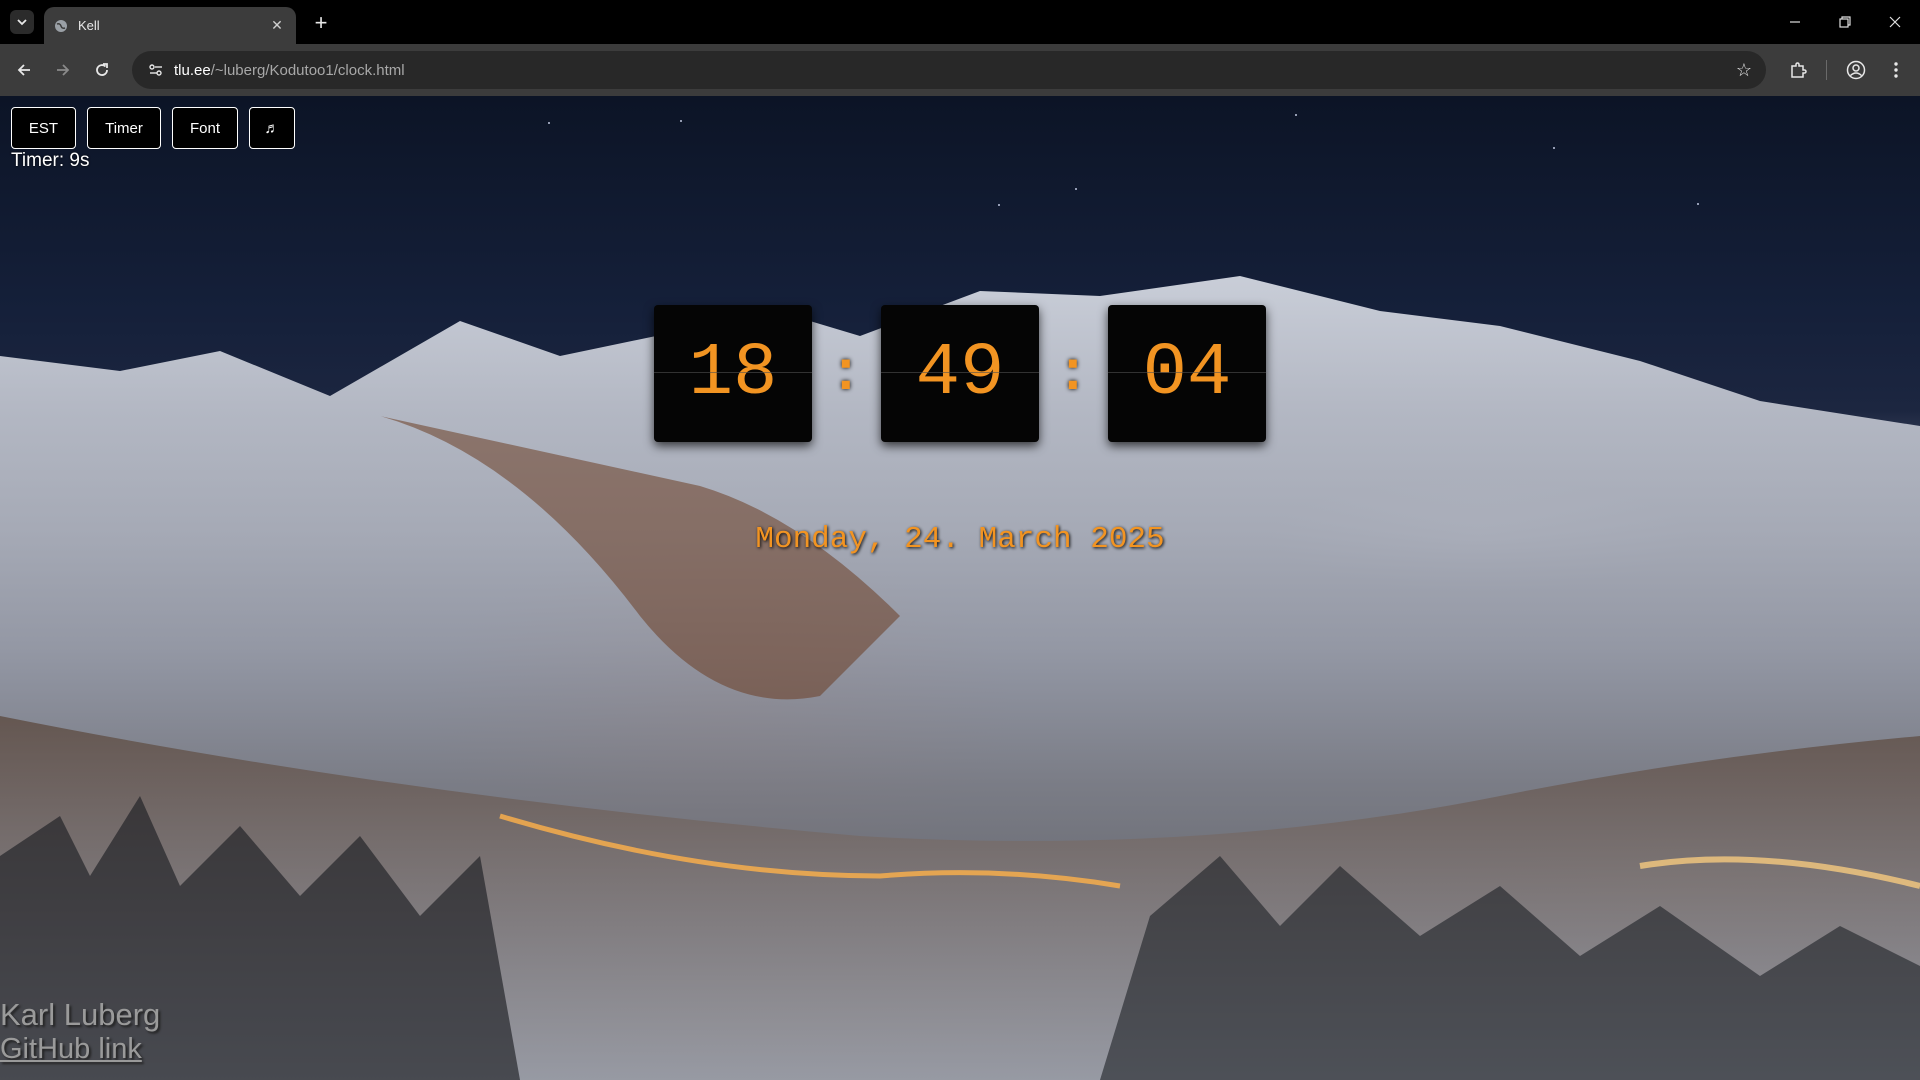 The width and height of the screenshot is (1920, 1080). Describe the element at coordinates (102, 70) in the screenshot. I see `reload-icon` at that location.